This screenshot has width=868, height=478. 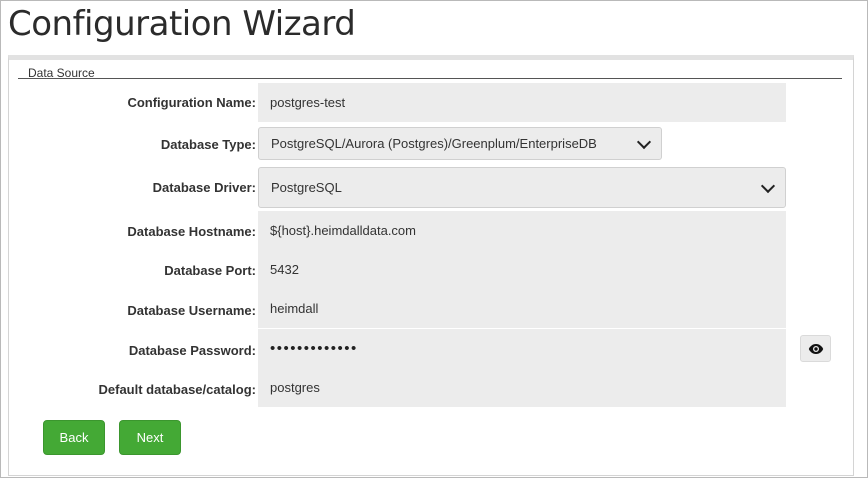 I want to click on next-button: Next, so click(x=150, y=437).